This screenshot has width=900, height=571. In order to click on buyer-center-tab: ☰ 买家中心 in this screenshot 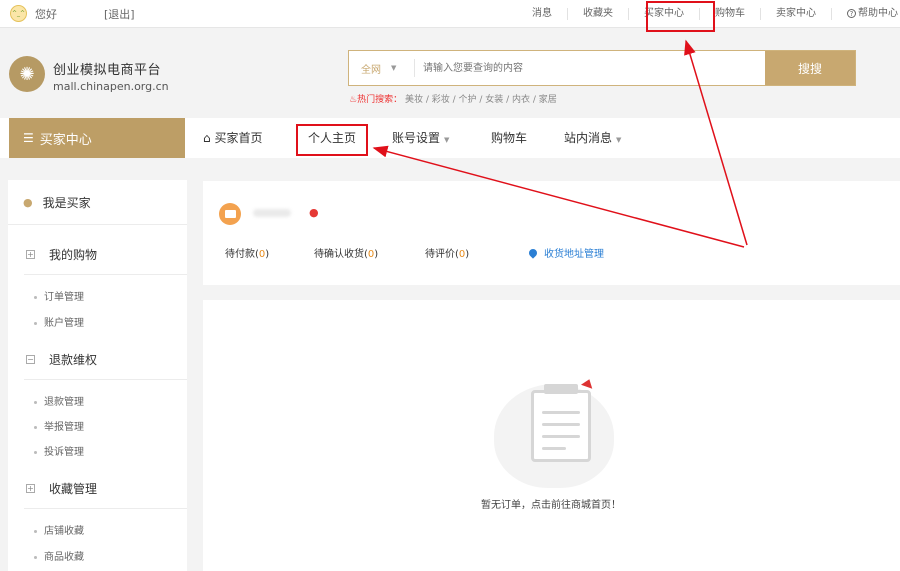, I will do `click(97, 138)`.